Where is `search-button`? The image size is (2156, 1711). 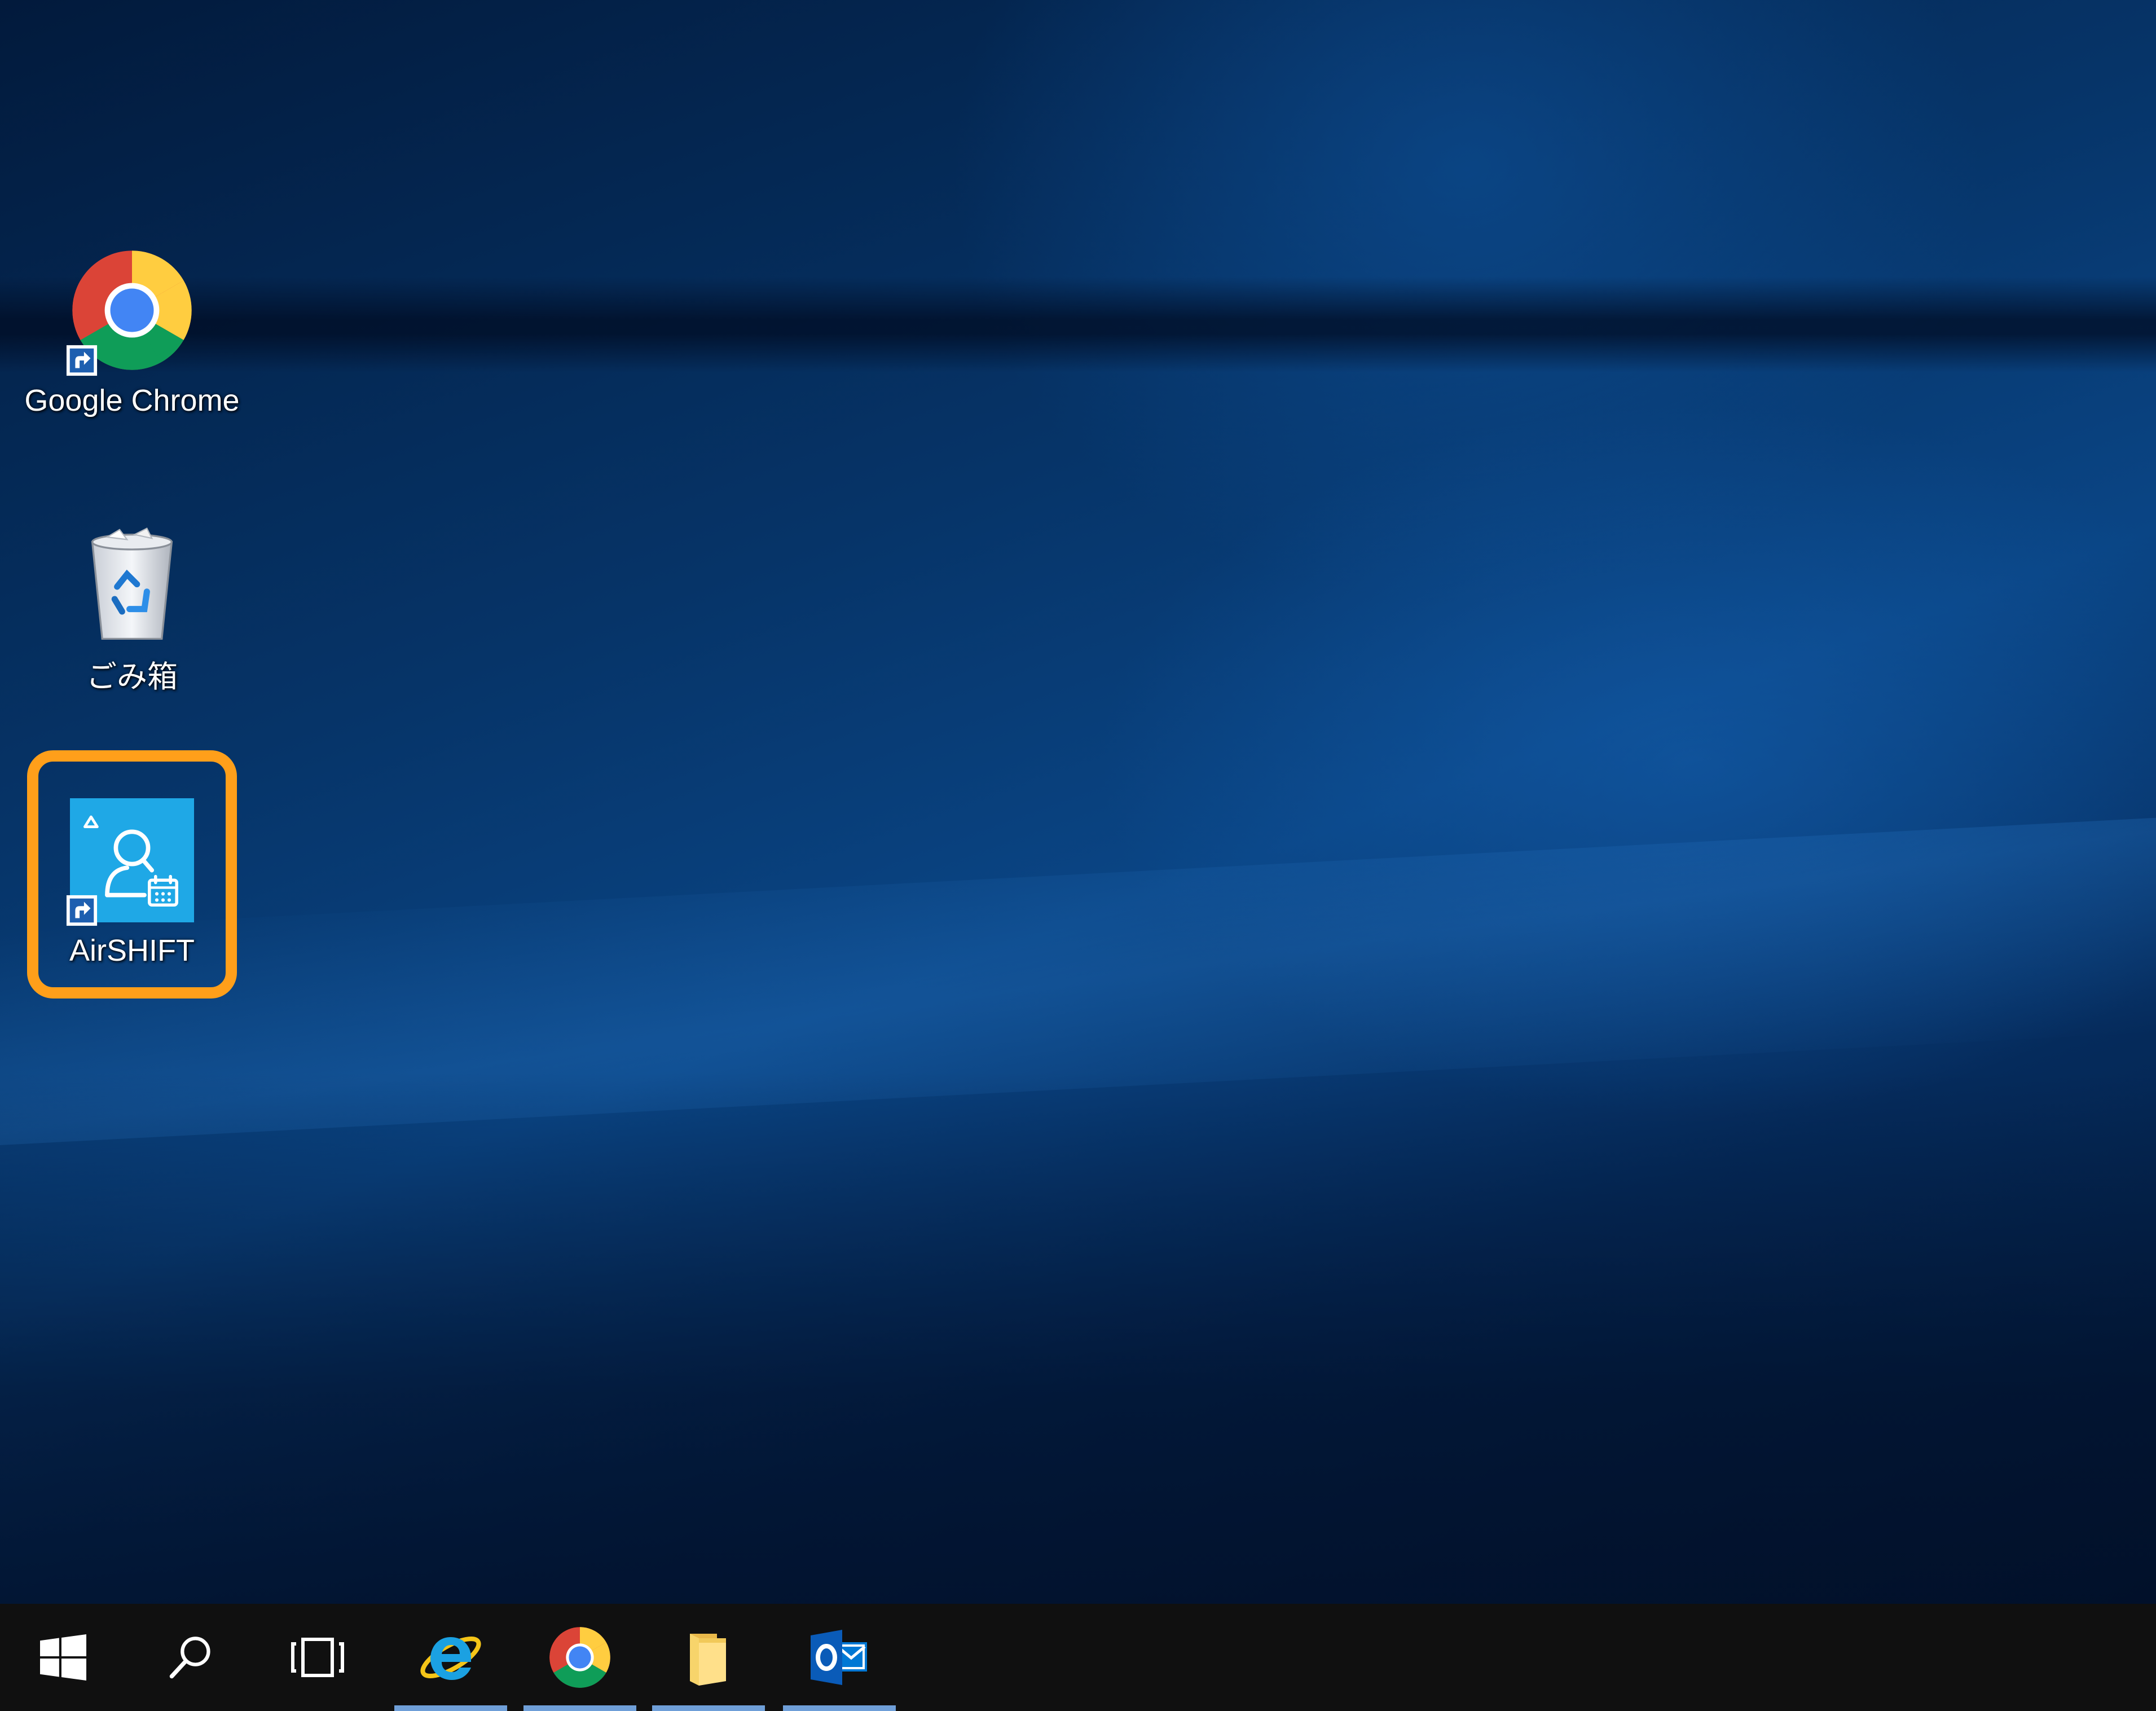 search-button is located at coordinates (191, 1657).